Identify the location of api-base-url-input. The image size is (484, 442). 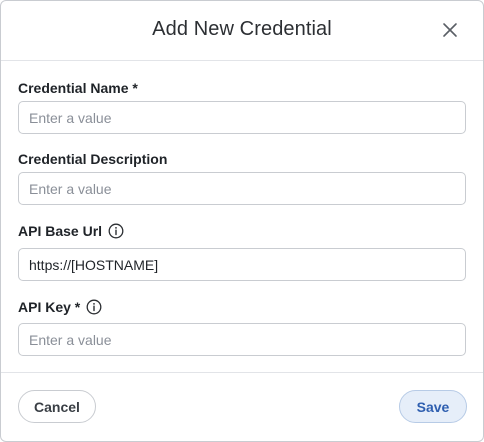
(242, 264).